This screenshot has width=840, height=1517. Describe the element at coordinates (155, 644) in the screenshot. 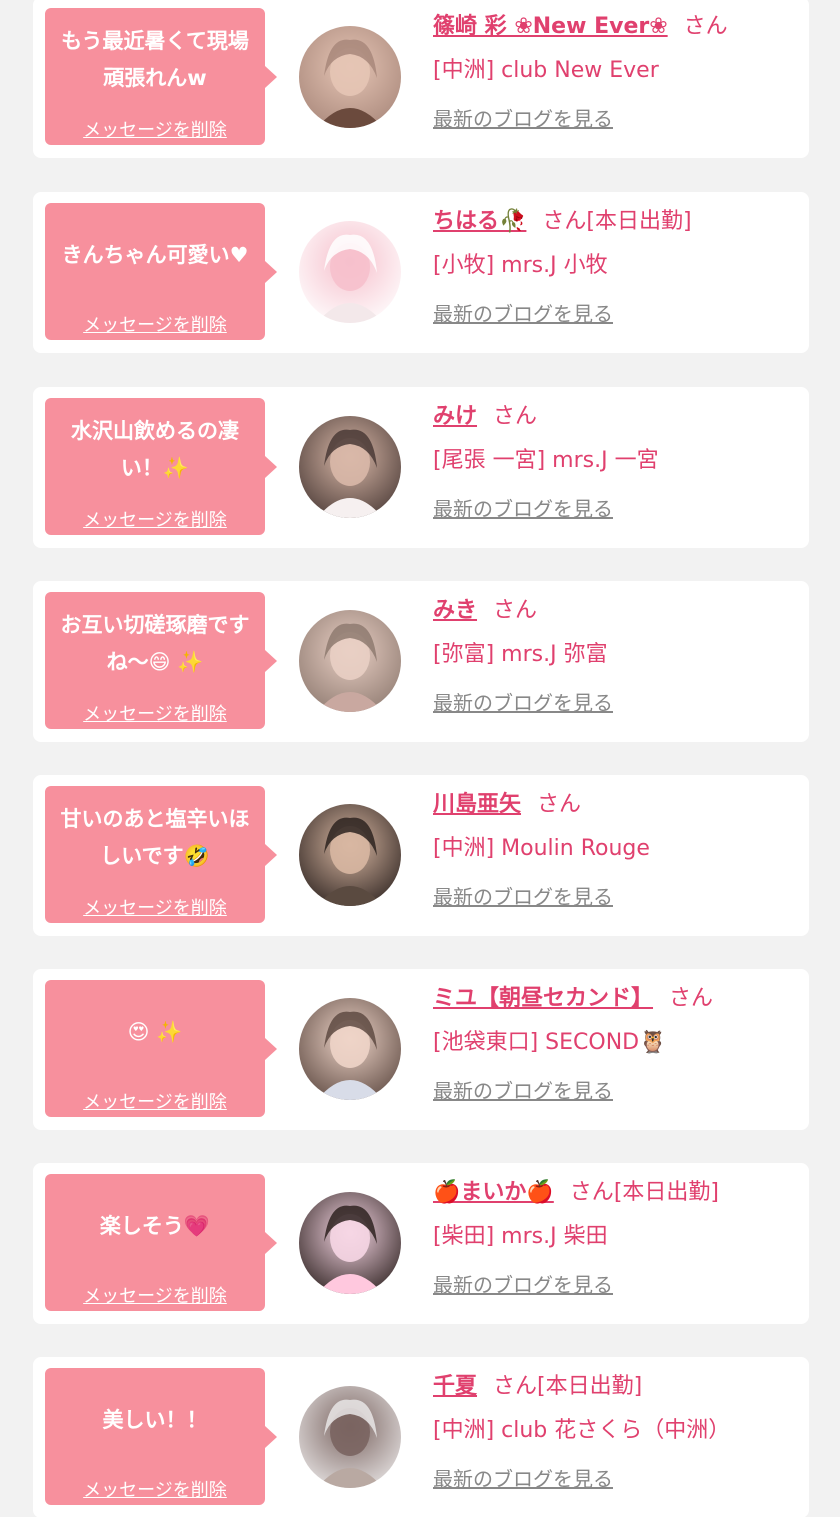

I see `message-text-wrap: お互い切磋琢磨ですね〜😄 ✨` at that location.